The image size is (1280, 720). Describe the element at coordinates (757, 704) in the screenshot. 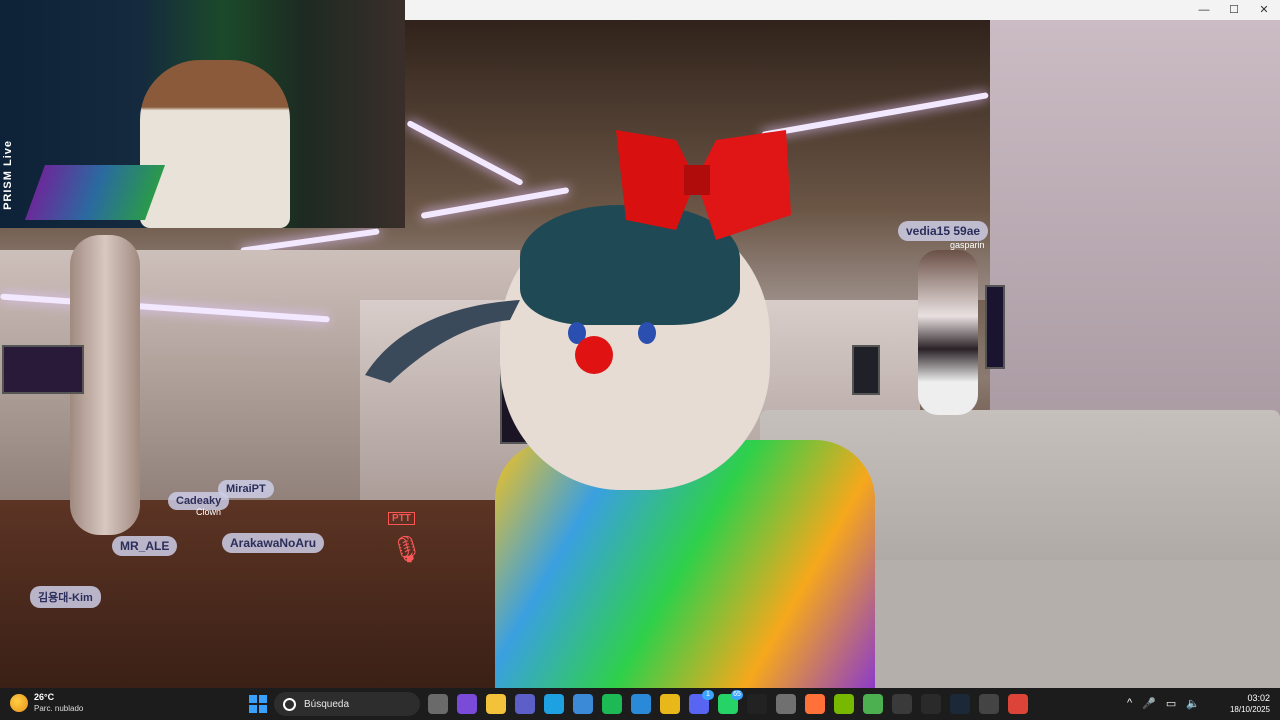

I see `tiktok-icon` at that location.